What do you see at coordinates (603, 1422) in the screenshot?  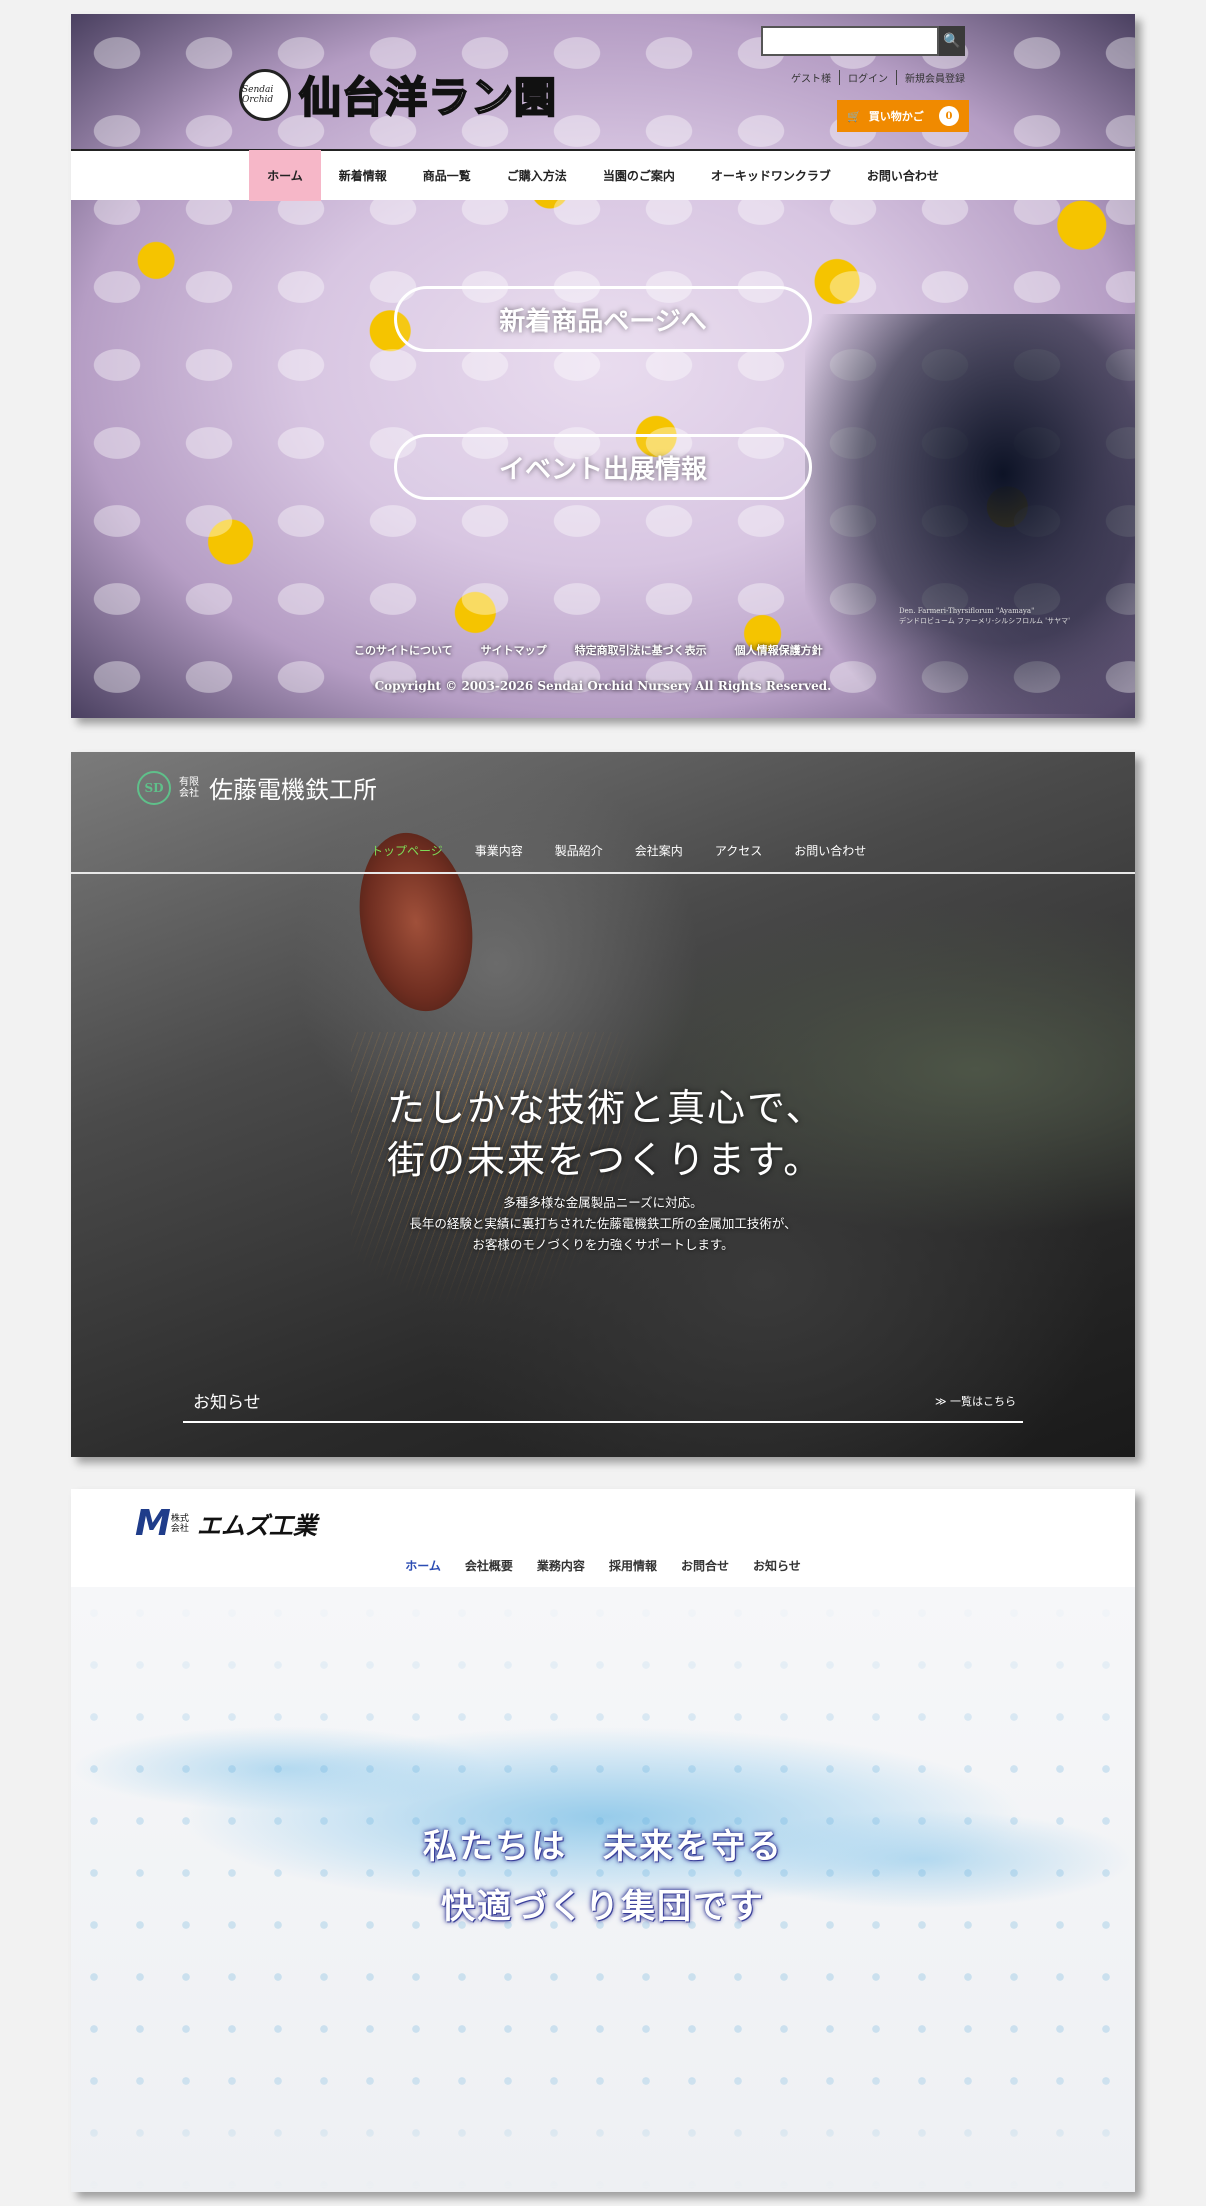 I see `news-divider` at bounding box center [603, 1422].